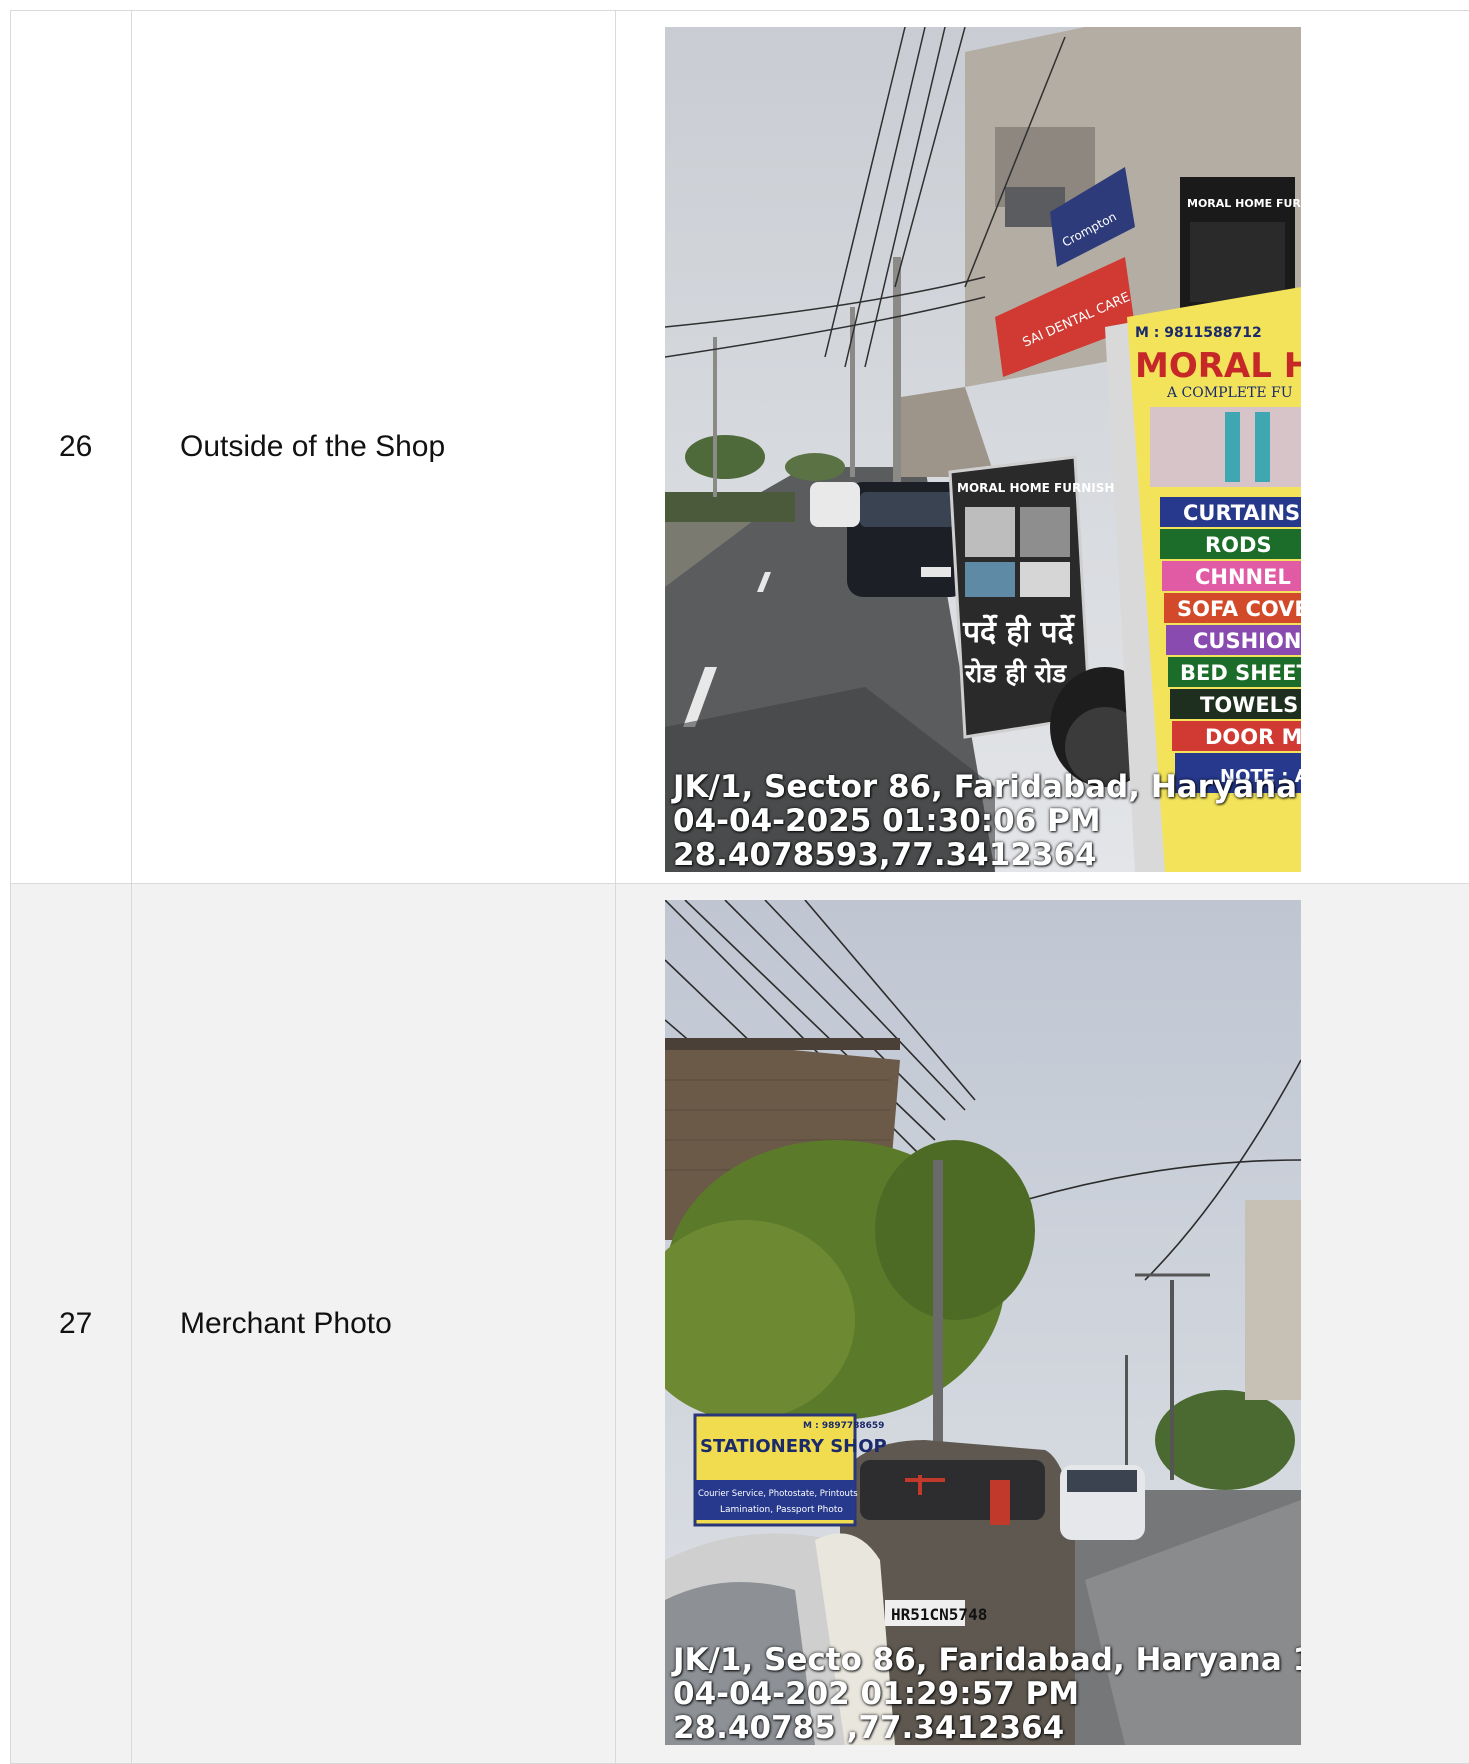  What do you see at coordinates (781, 1510) in the screenshot?
I see `svg-text: Lamination, Passport Photo` at bounding box center [781, 1510].